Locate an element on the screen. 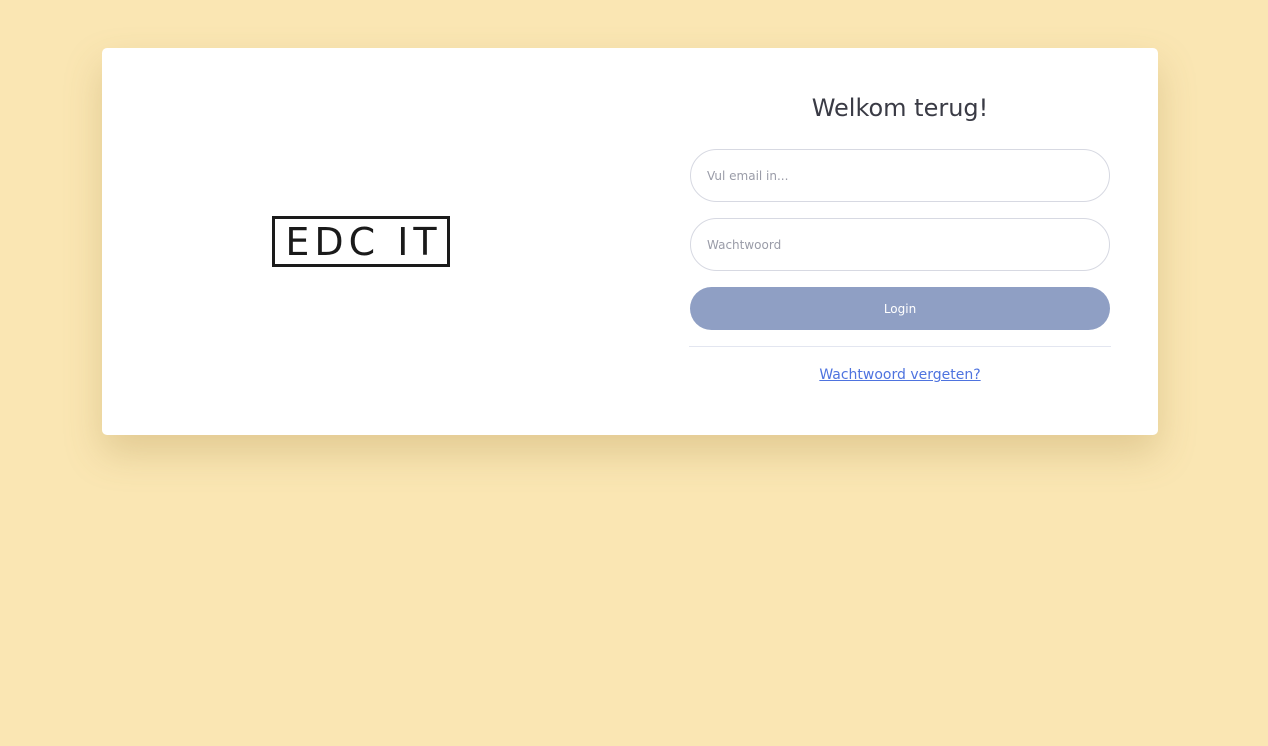 Image resolution: width=1268 pixels, height=746 pixels. email-field is located at coordinates (900, 175).